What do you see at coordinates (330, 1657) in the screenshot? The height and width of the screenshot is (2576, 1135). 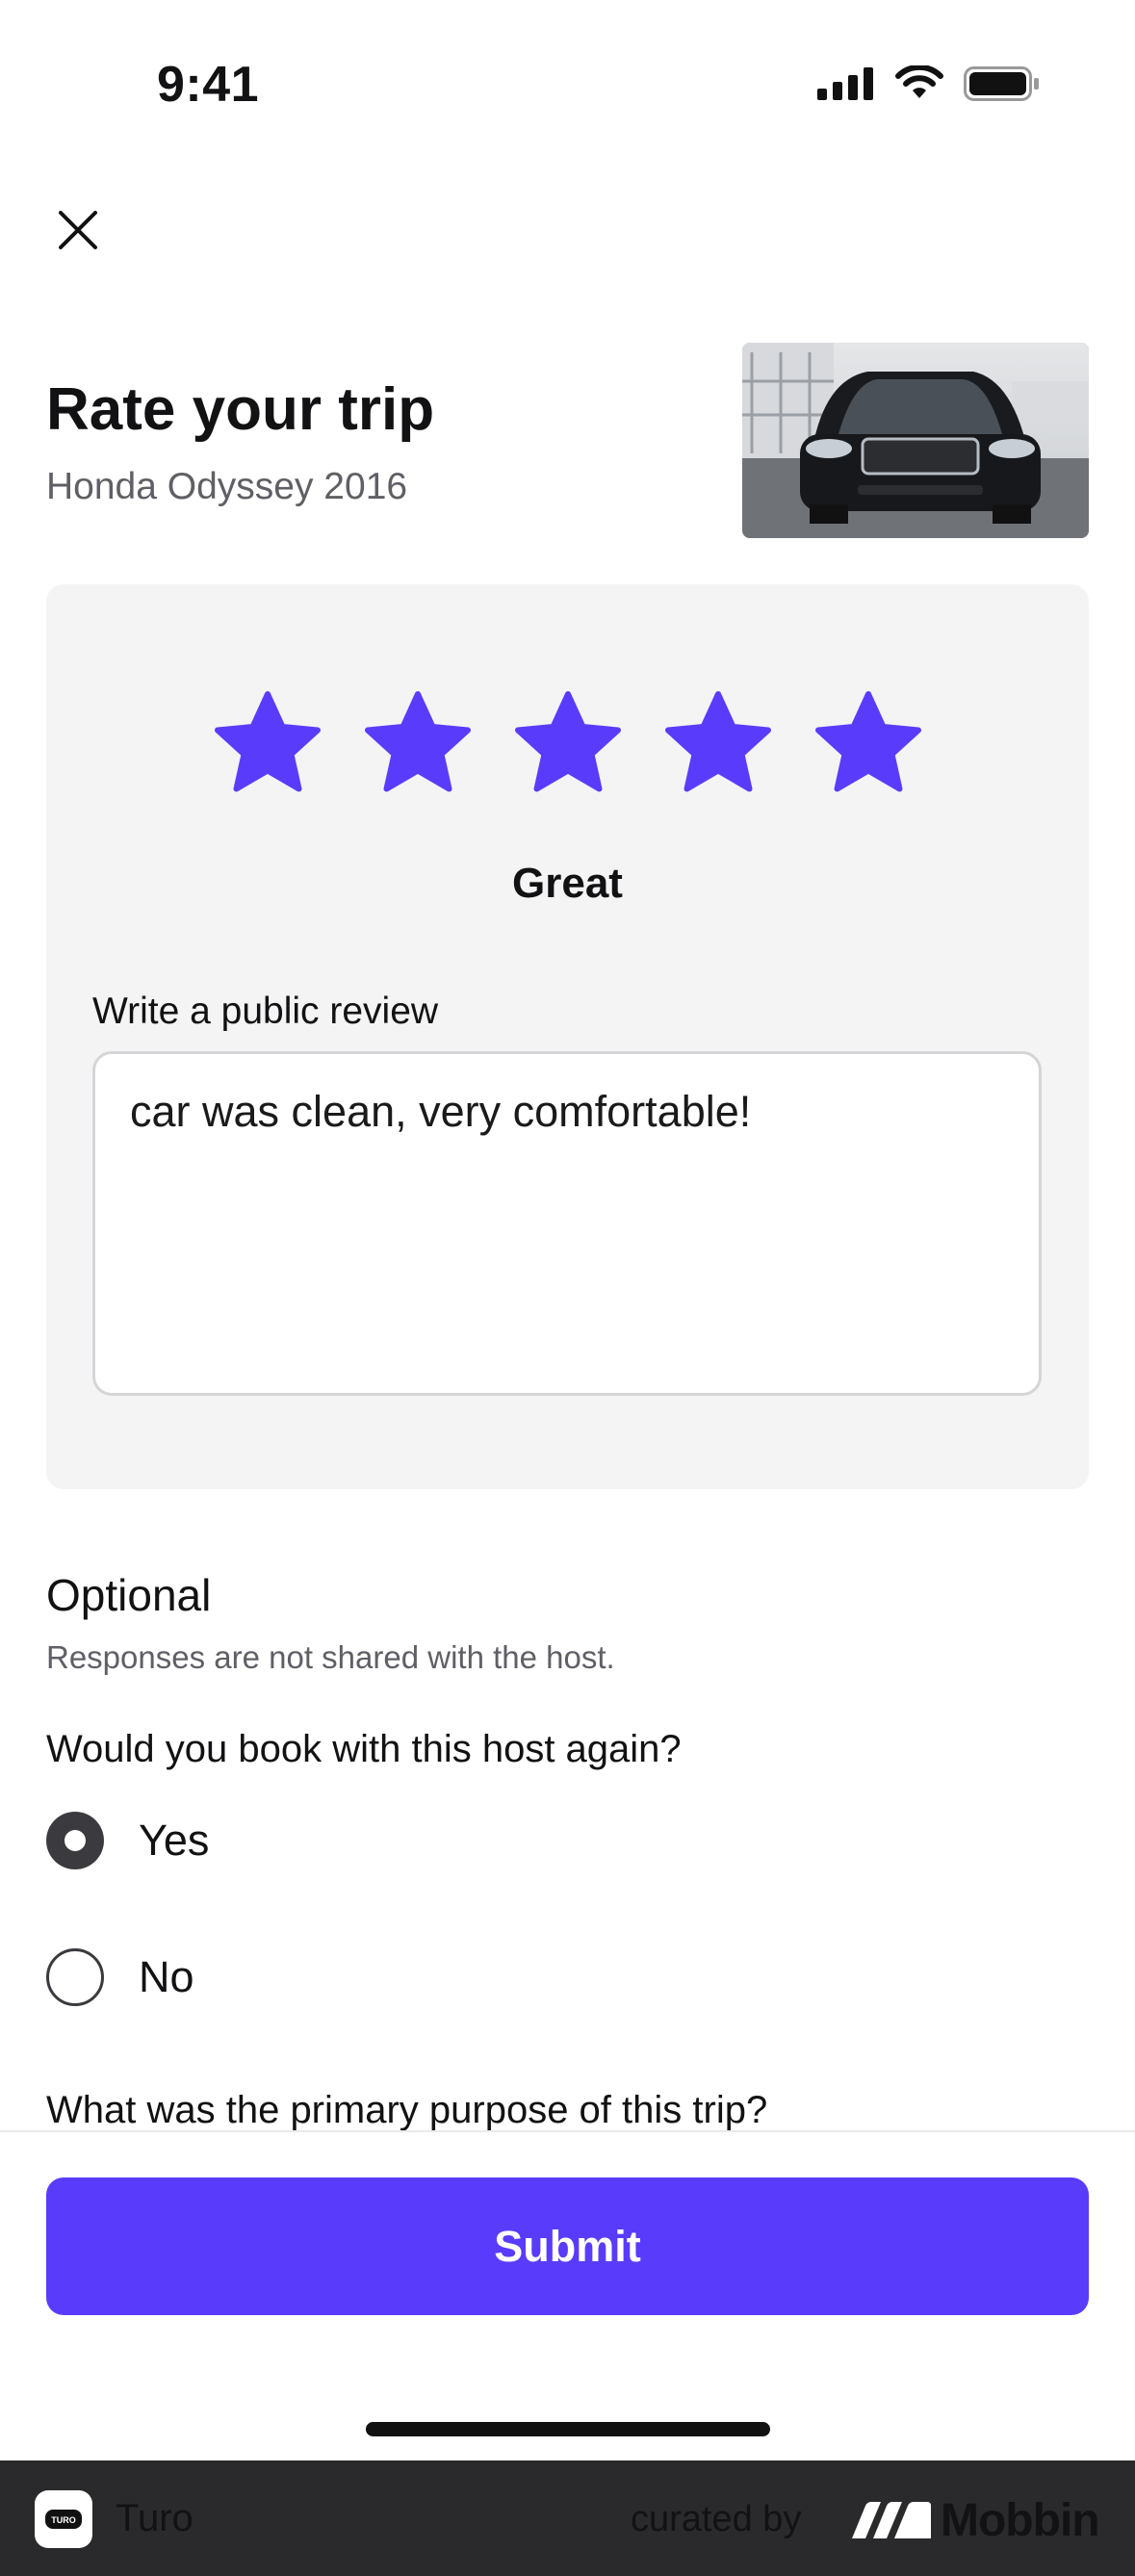 I see `optional-subtext: Responses are not shared with the host.` at bounding box center [330, 1657].